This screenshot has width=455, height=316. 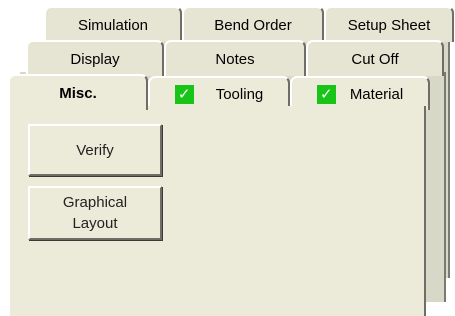 I want to click on graphical-layout-line2: Layout, so click(x=95, y=223).